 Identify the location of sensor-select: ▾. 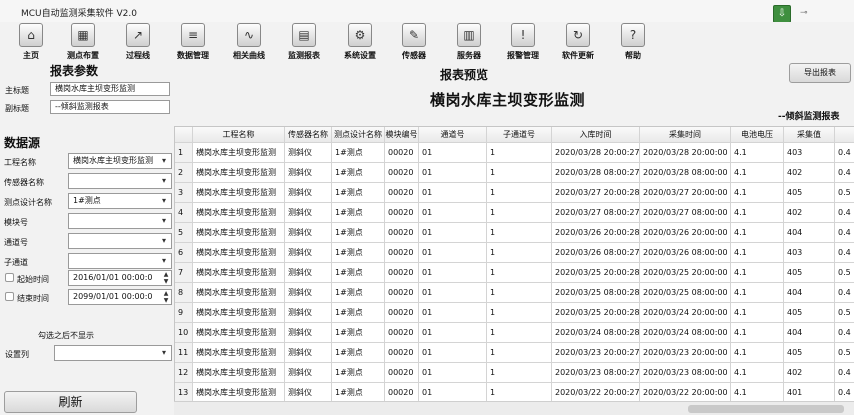
(120, 181).